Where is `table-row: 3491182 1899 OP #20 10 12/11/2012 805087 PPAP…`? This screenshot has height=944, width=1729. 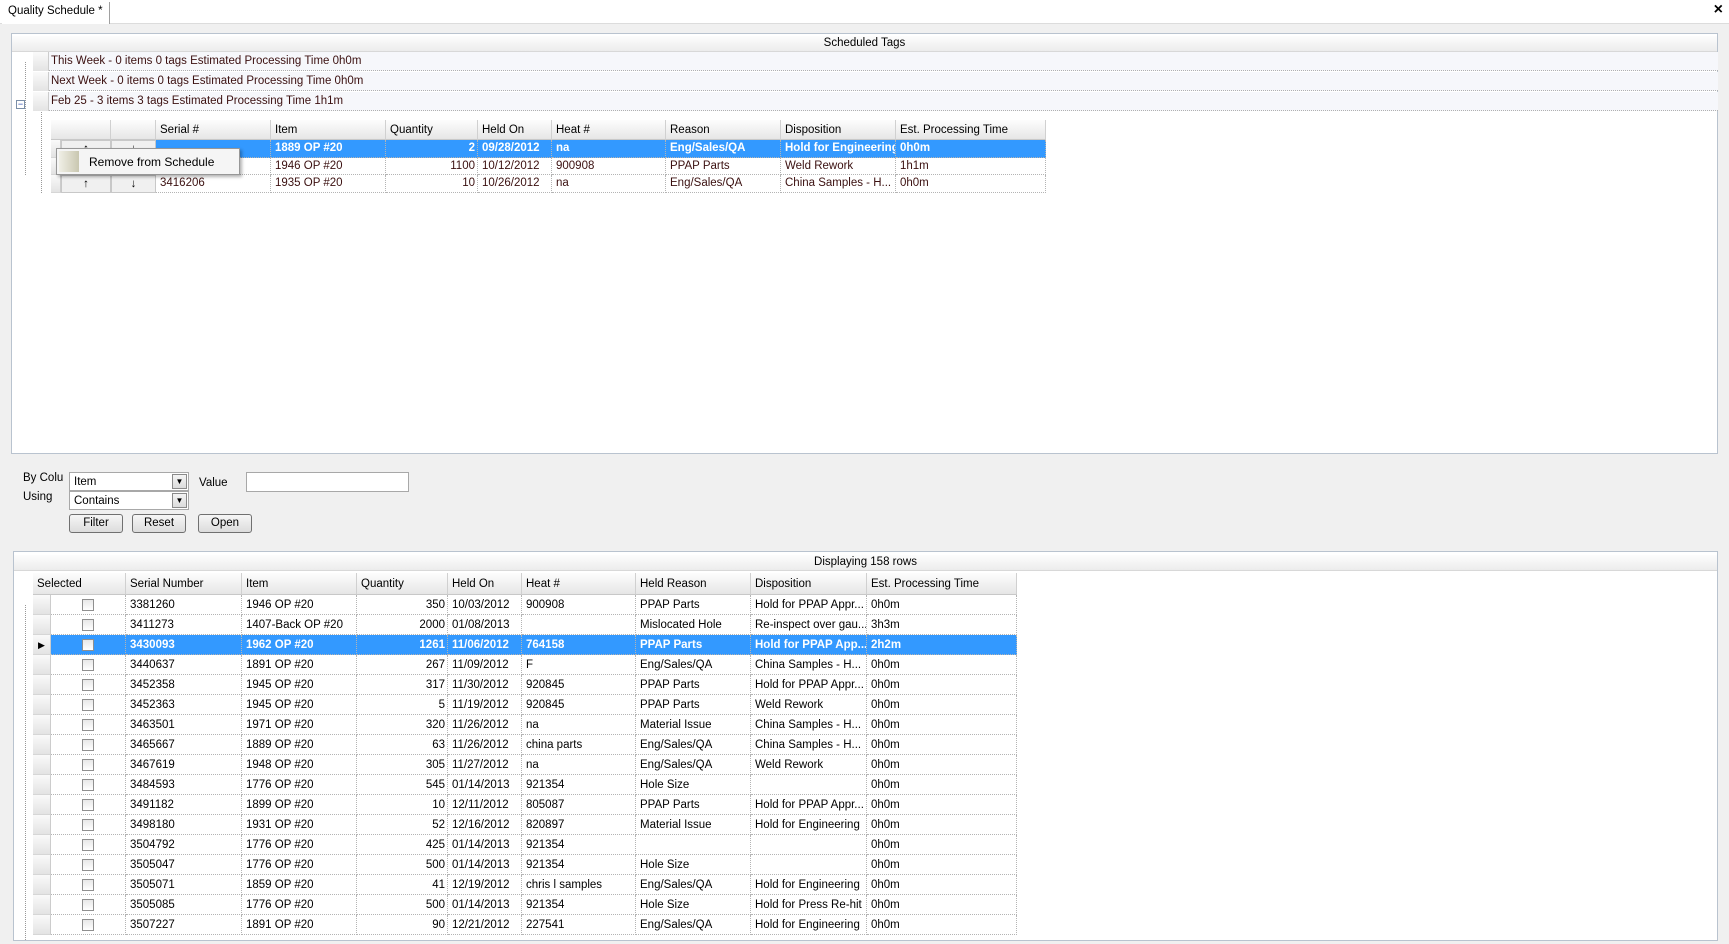 table-row: 3491182 1899 OP #20 10 12/11/2012 805087 PPAP… is located at coordinates (525, 805).